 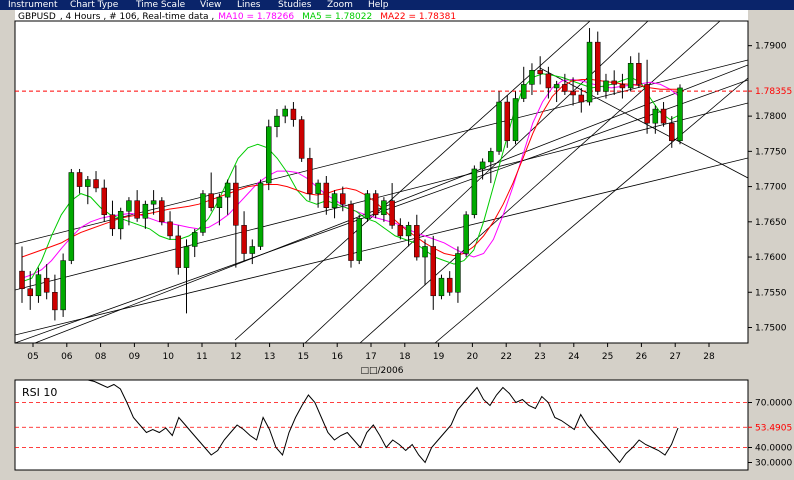 What do you see at coordinates (773, 428) in the screenshot?
I see `rsi-tick-label: 53.4905` at bounding box center [773, 428].